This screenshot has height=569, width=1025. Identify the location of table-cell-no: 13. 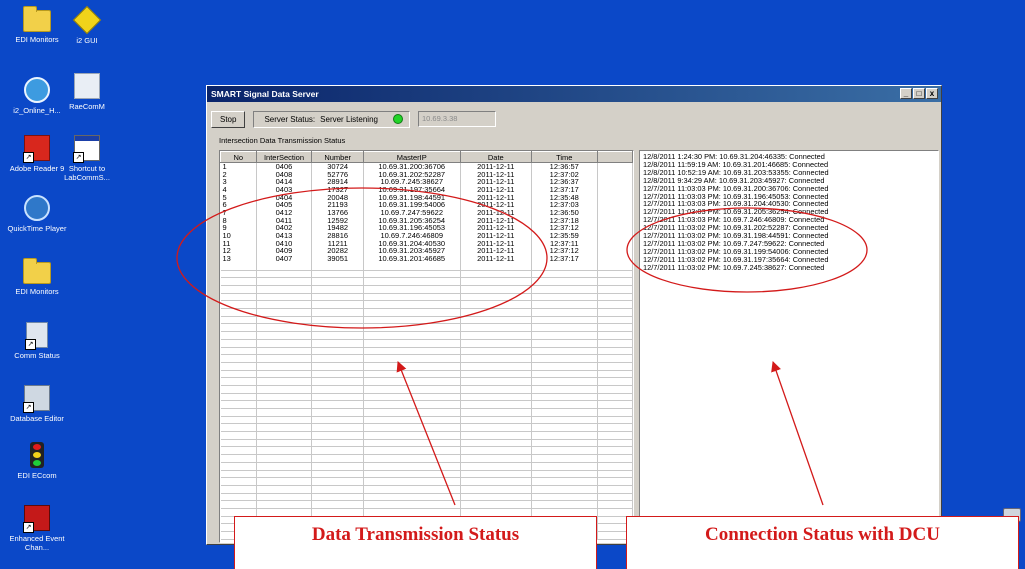
(238, 258).